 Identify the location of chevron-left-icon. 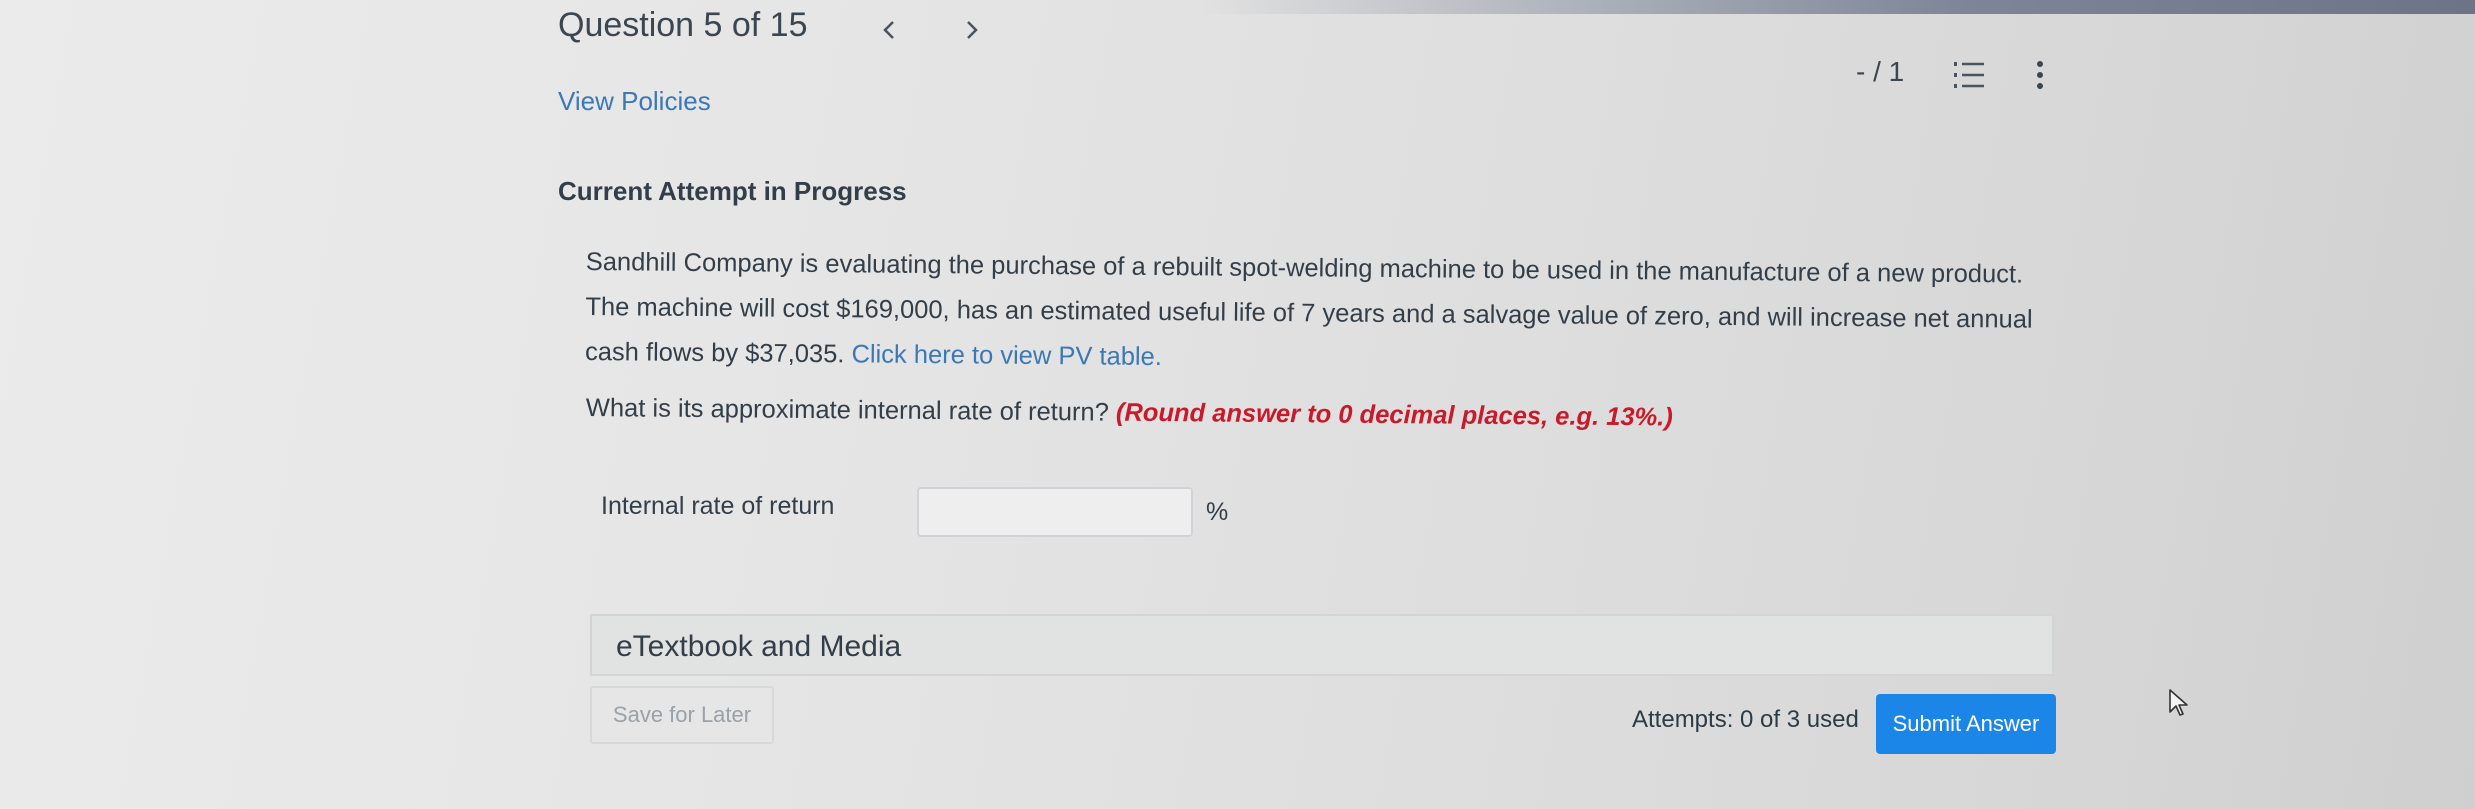
(888, 30).